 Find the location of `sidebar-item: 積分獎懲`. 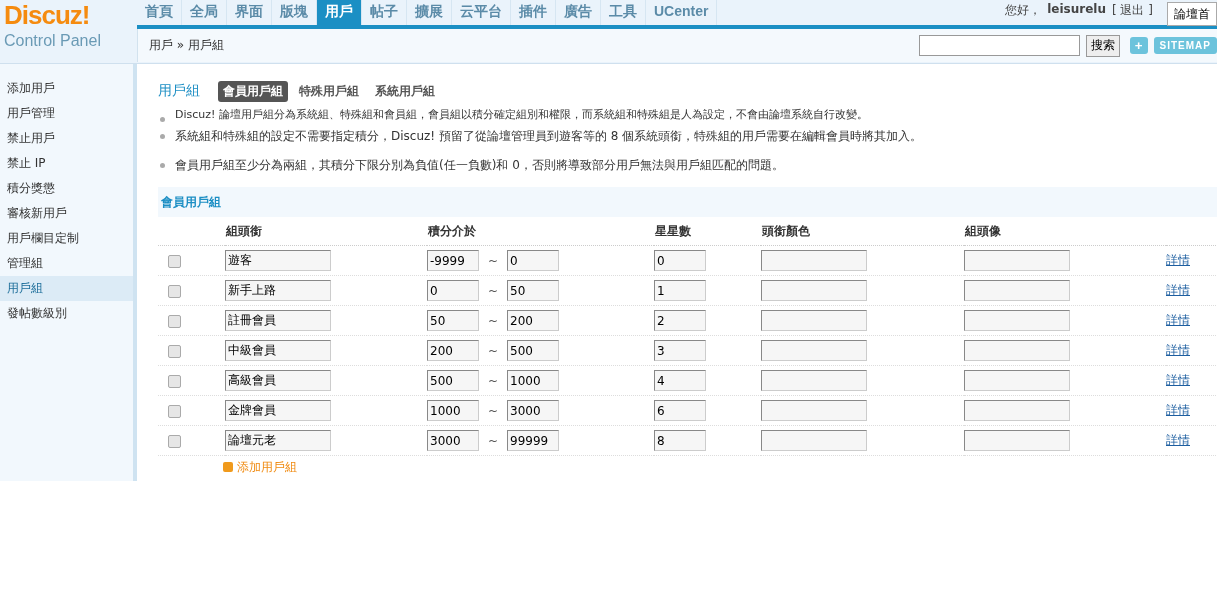

sidebar-item: 積分獎懲 is located at coordinates (66, 188).